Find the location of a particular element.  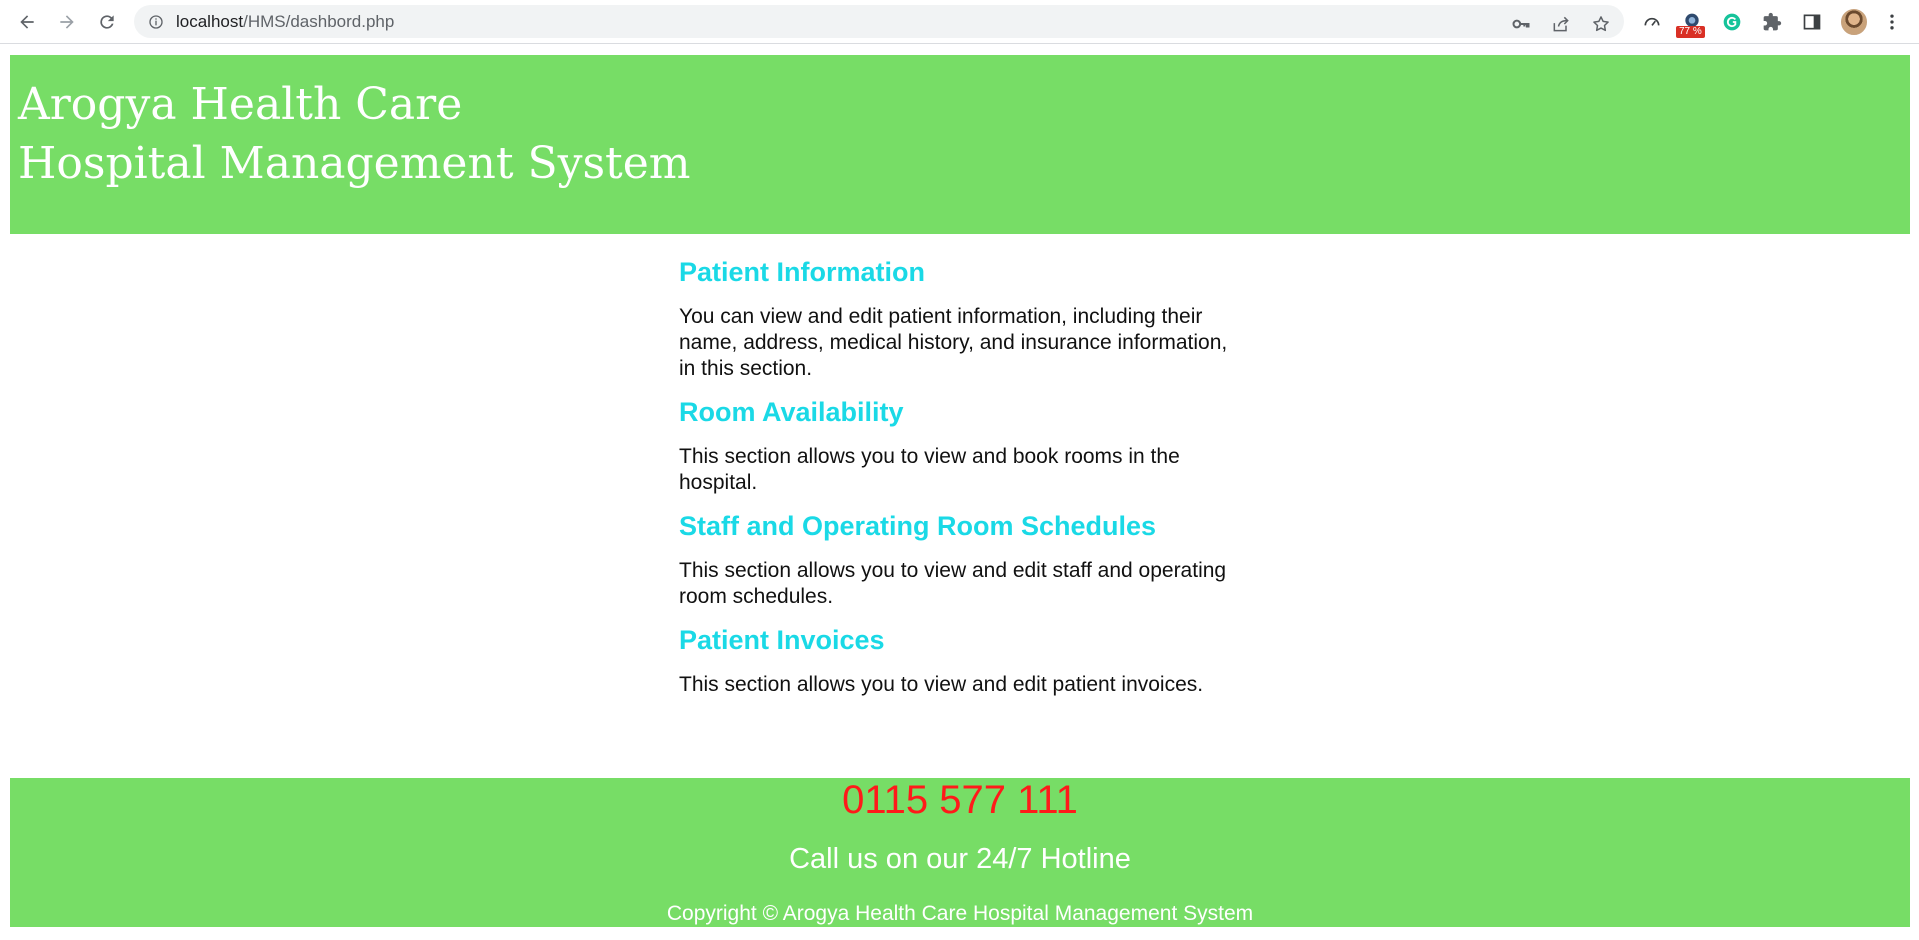

section-title: Patient Invoices is located at coordinates (782, 640).